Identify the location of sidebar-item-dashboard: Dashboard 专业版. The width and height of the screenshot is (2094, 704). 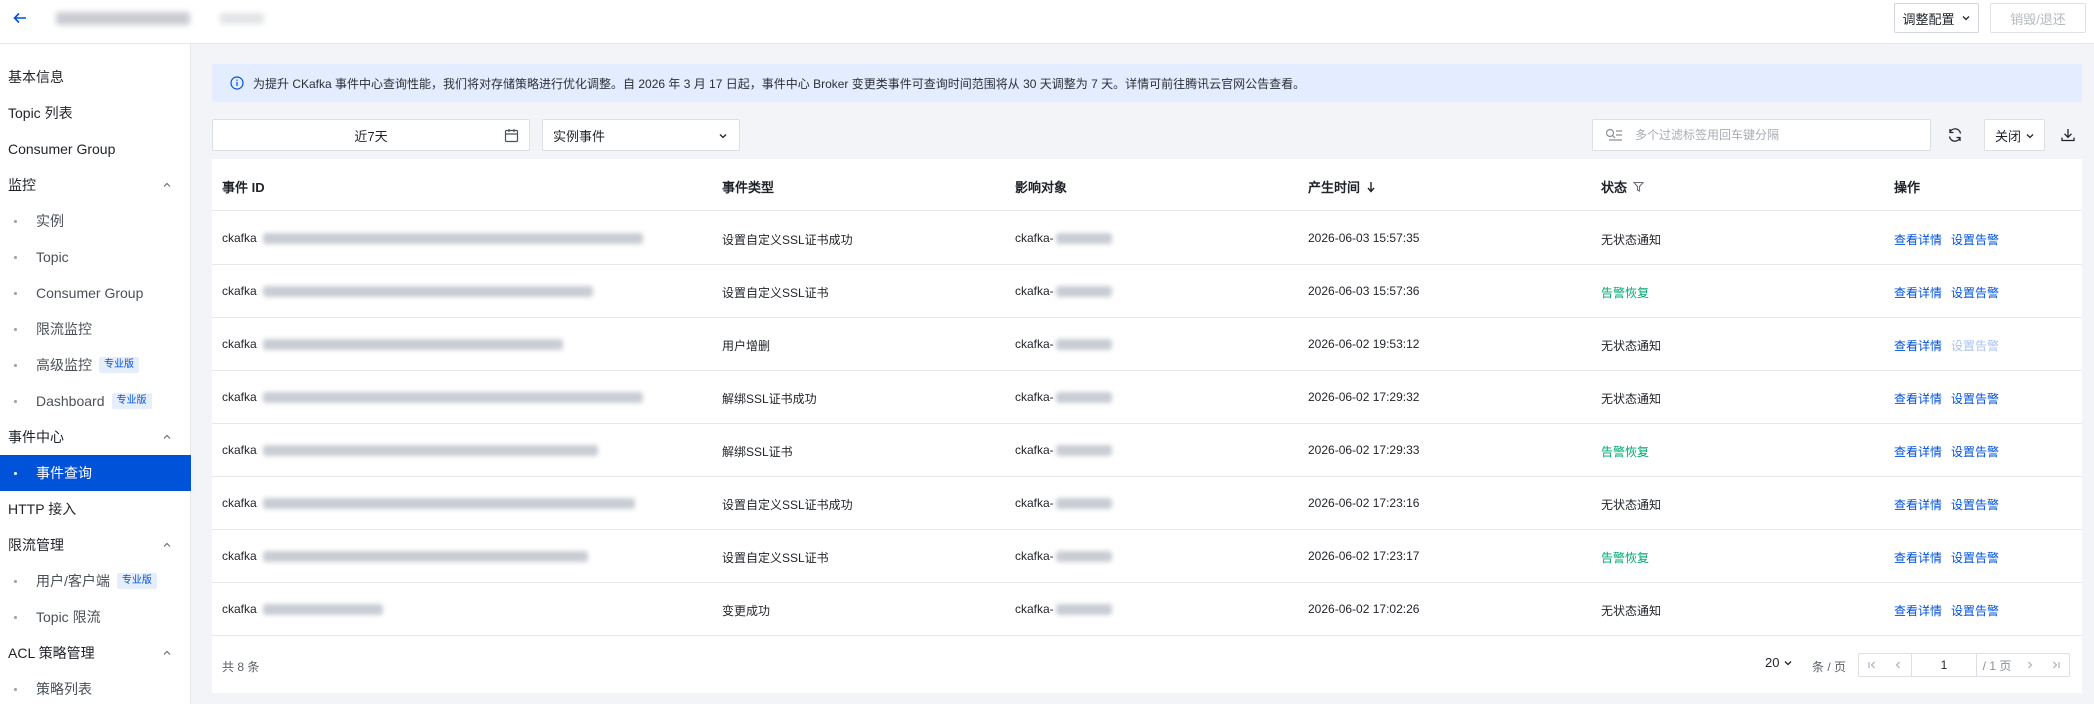
(95, 401).